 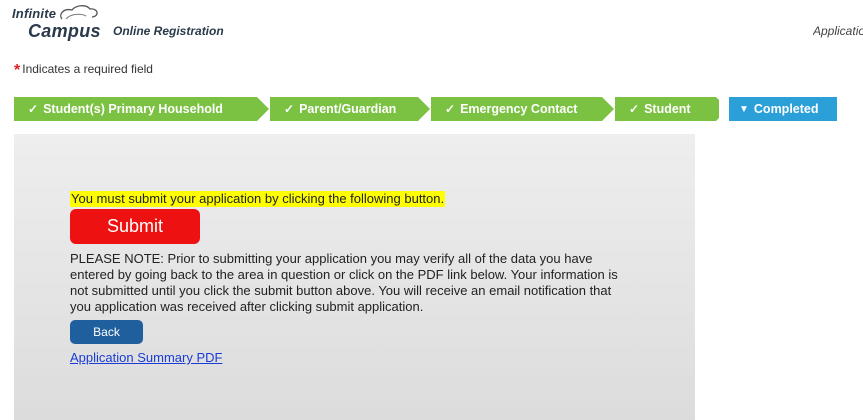 What do you see at coordinates (106, 332) in the screenshot?
I see `back-button: Back` at bounding box center [106, 332].